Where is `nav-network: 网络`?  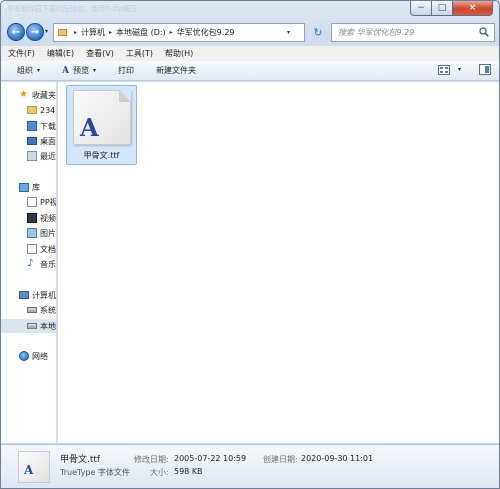
nav-network: 网络 is located at coordinates (33, 356).